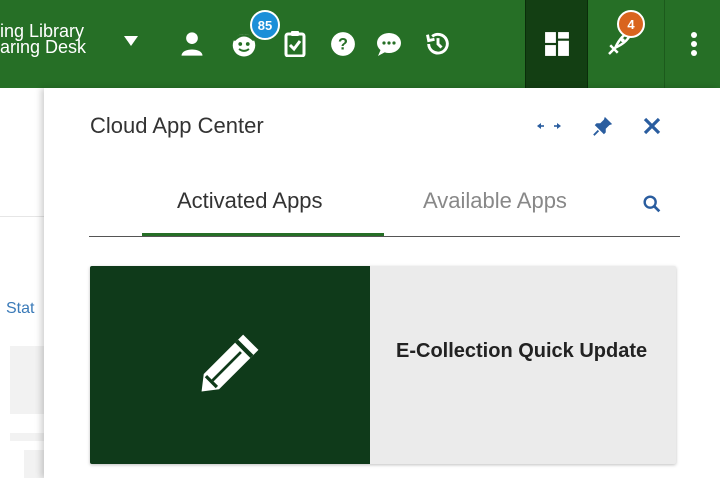 Image resolution: width=720 pixels, height=478 pixels. I want to click on close-icon, so click(652, 126).